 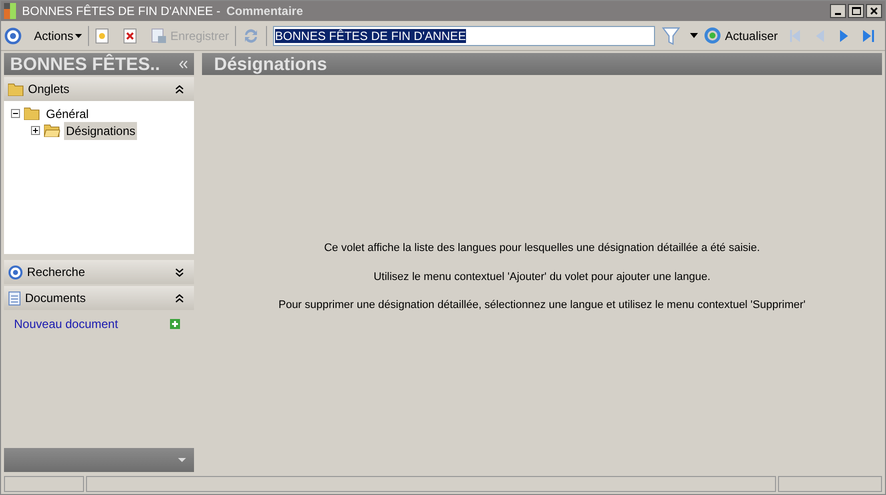 I want to click on refresh-button: Actualiser, so click(x=741, y=35).